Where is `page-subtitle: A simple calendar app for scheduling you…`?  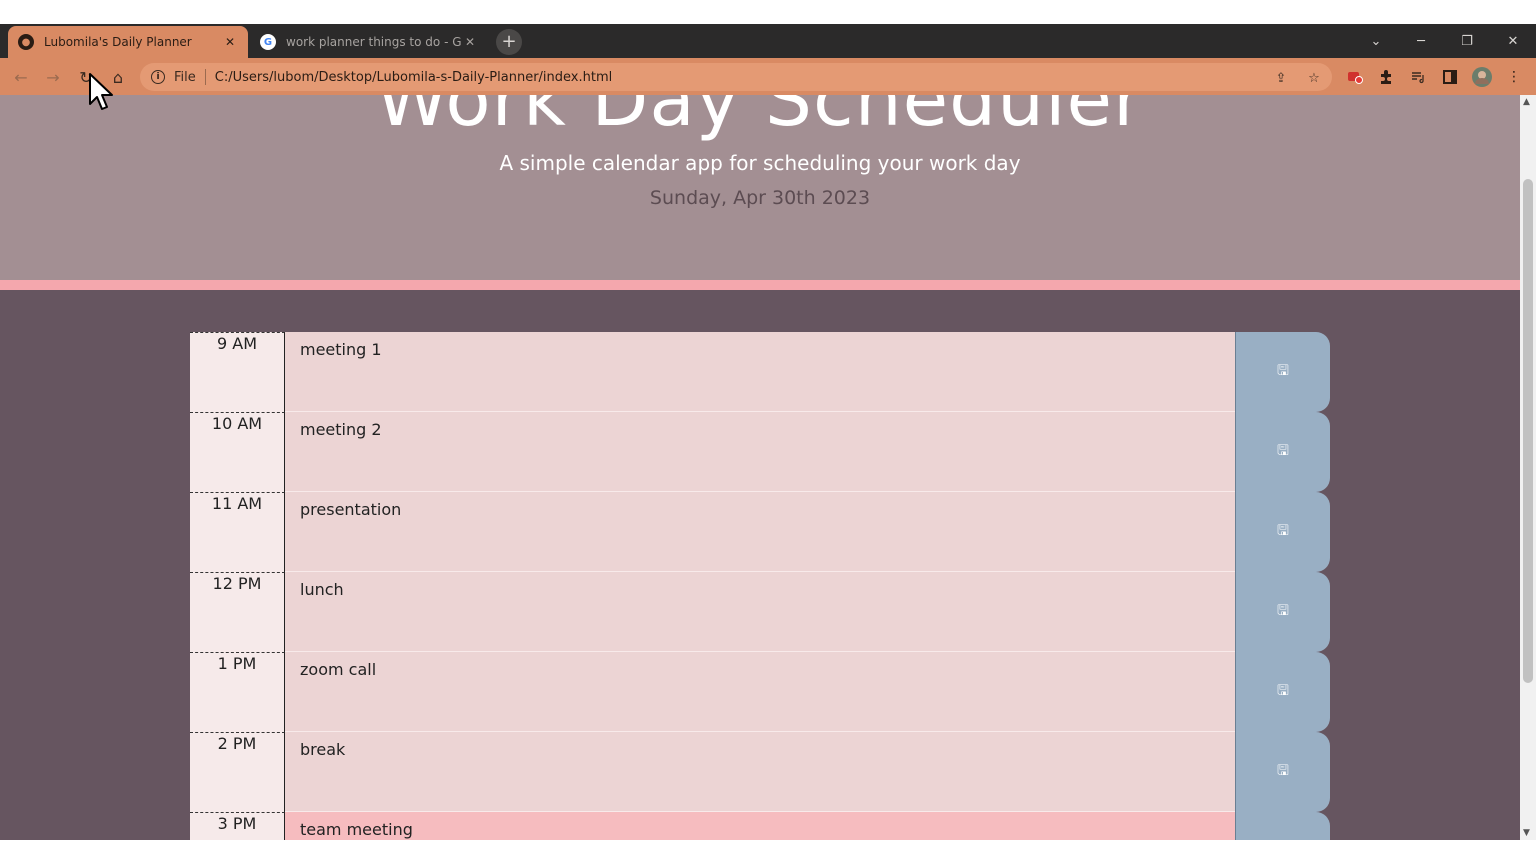
page-subtitle: A simple calendar app for scheduling you… is located at coordinates (760, 163).